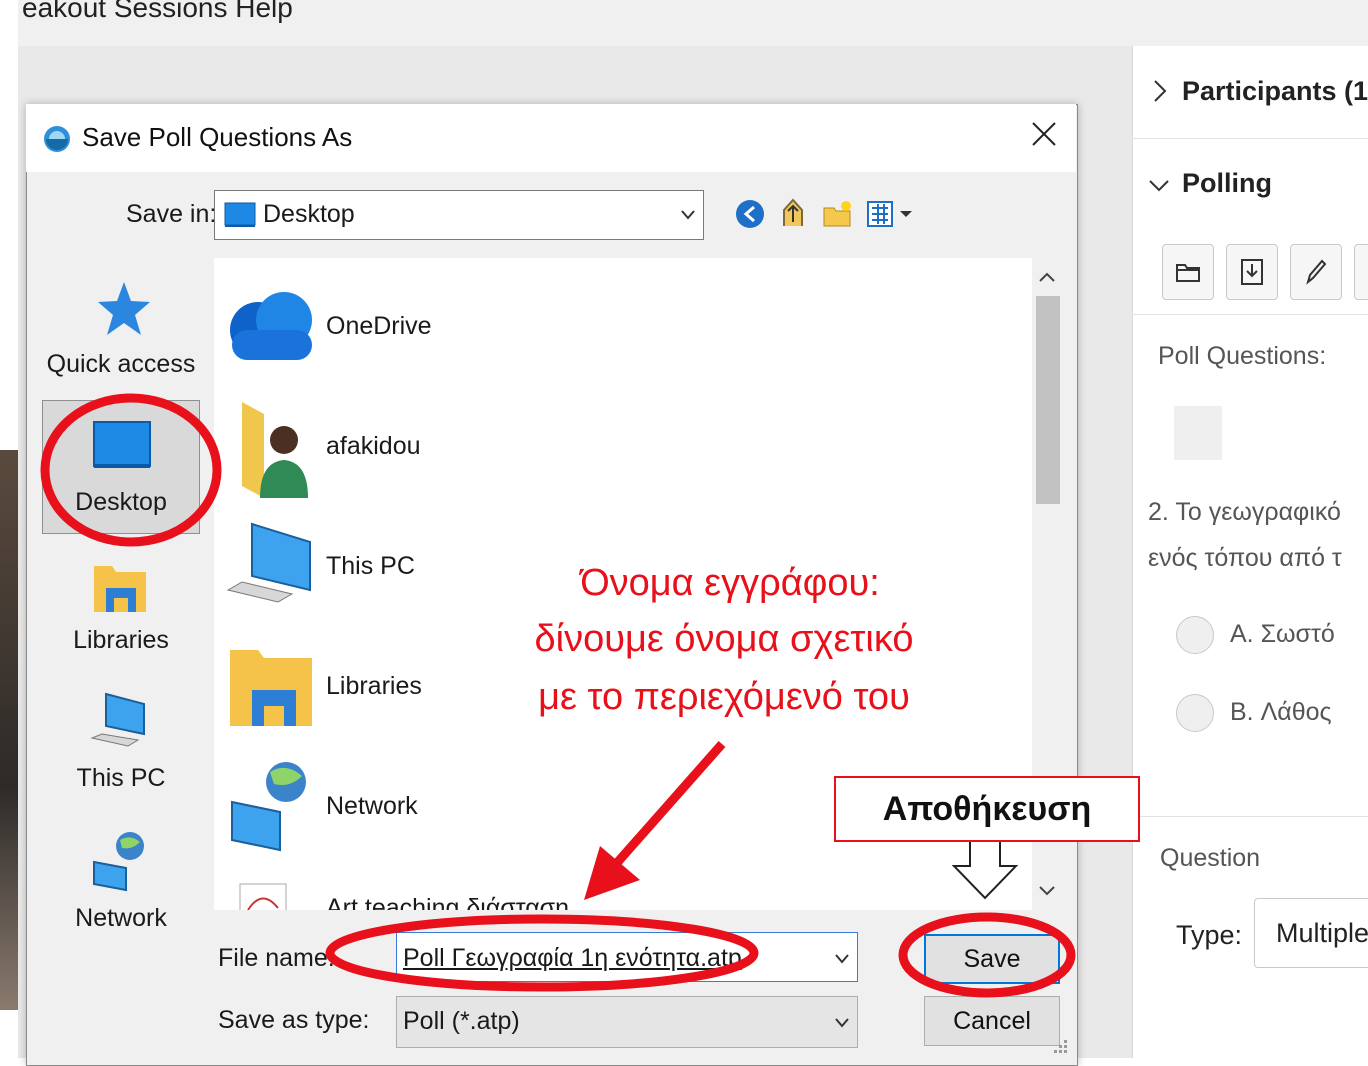 This screenshot has width=1368, height=1066. I want to click on highlight-save-ellipse, so click(987, 955).